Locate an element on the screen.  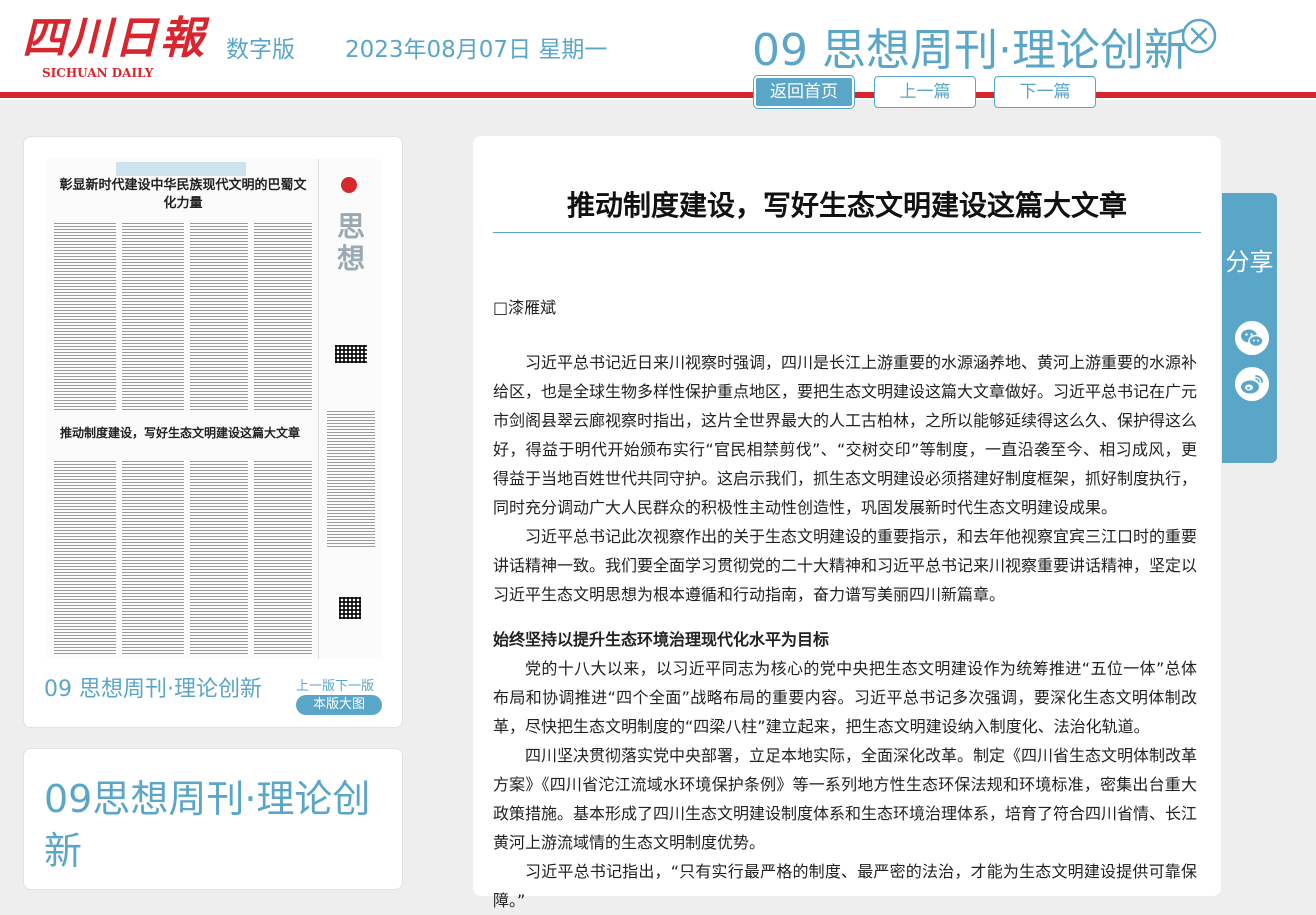
thumbnail-side-column: 思想 is located at coordinates (350, 409).